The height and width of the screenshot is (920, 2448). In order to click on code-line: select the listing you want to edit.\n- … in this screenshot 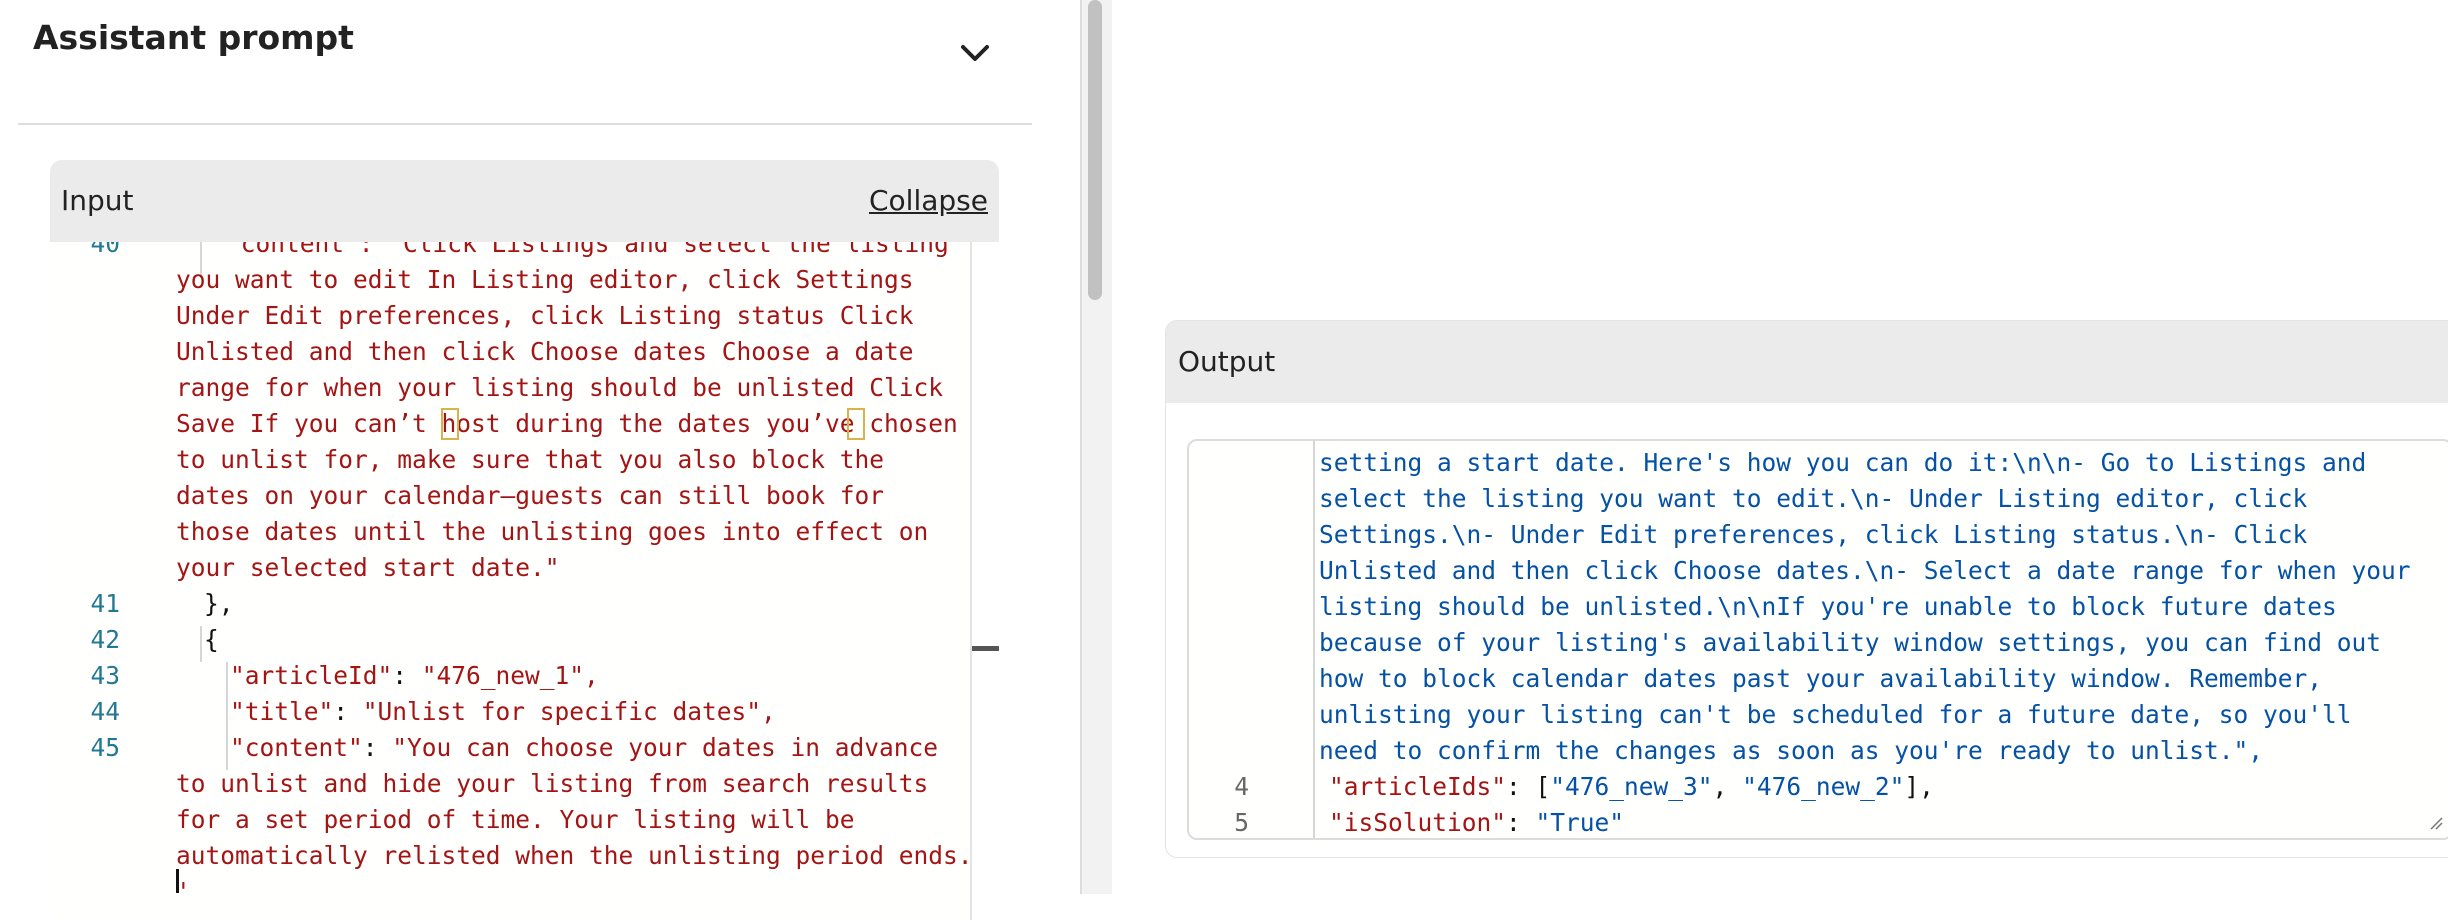, I will do `click(1813, 498)`.